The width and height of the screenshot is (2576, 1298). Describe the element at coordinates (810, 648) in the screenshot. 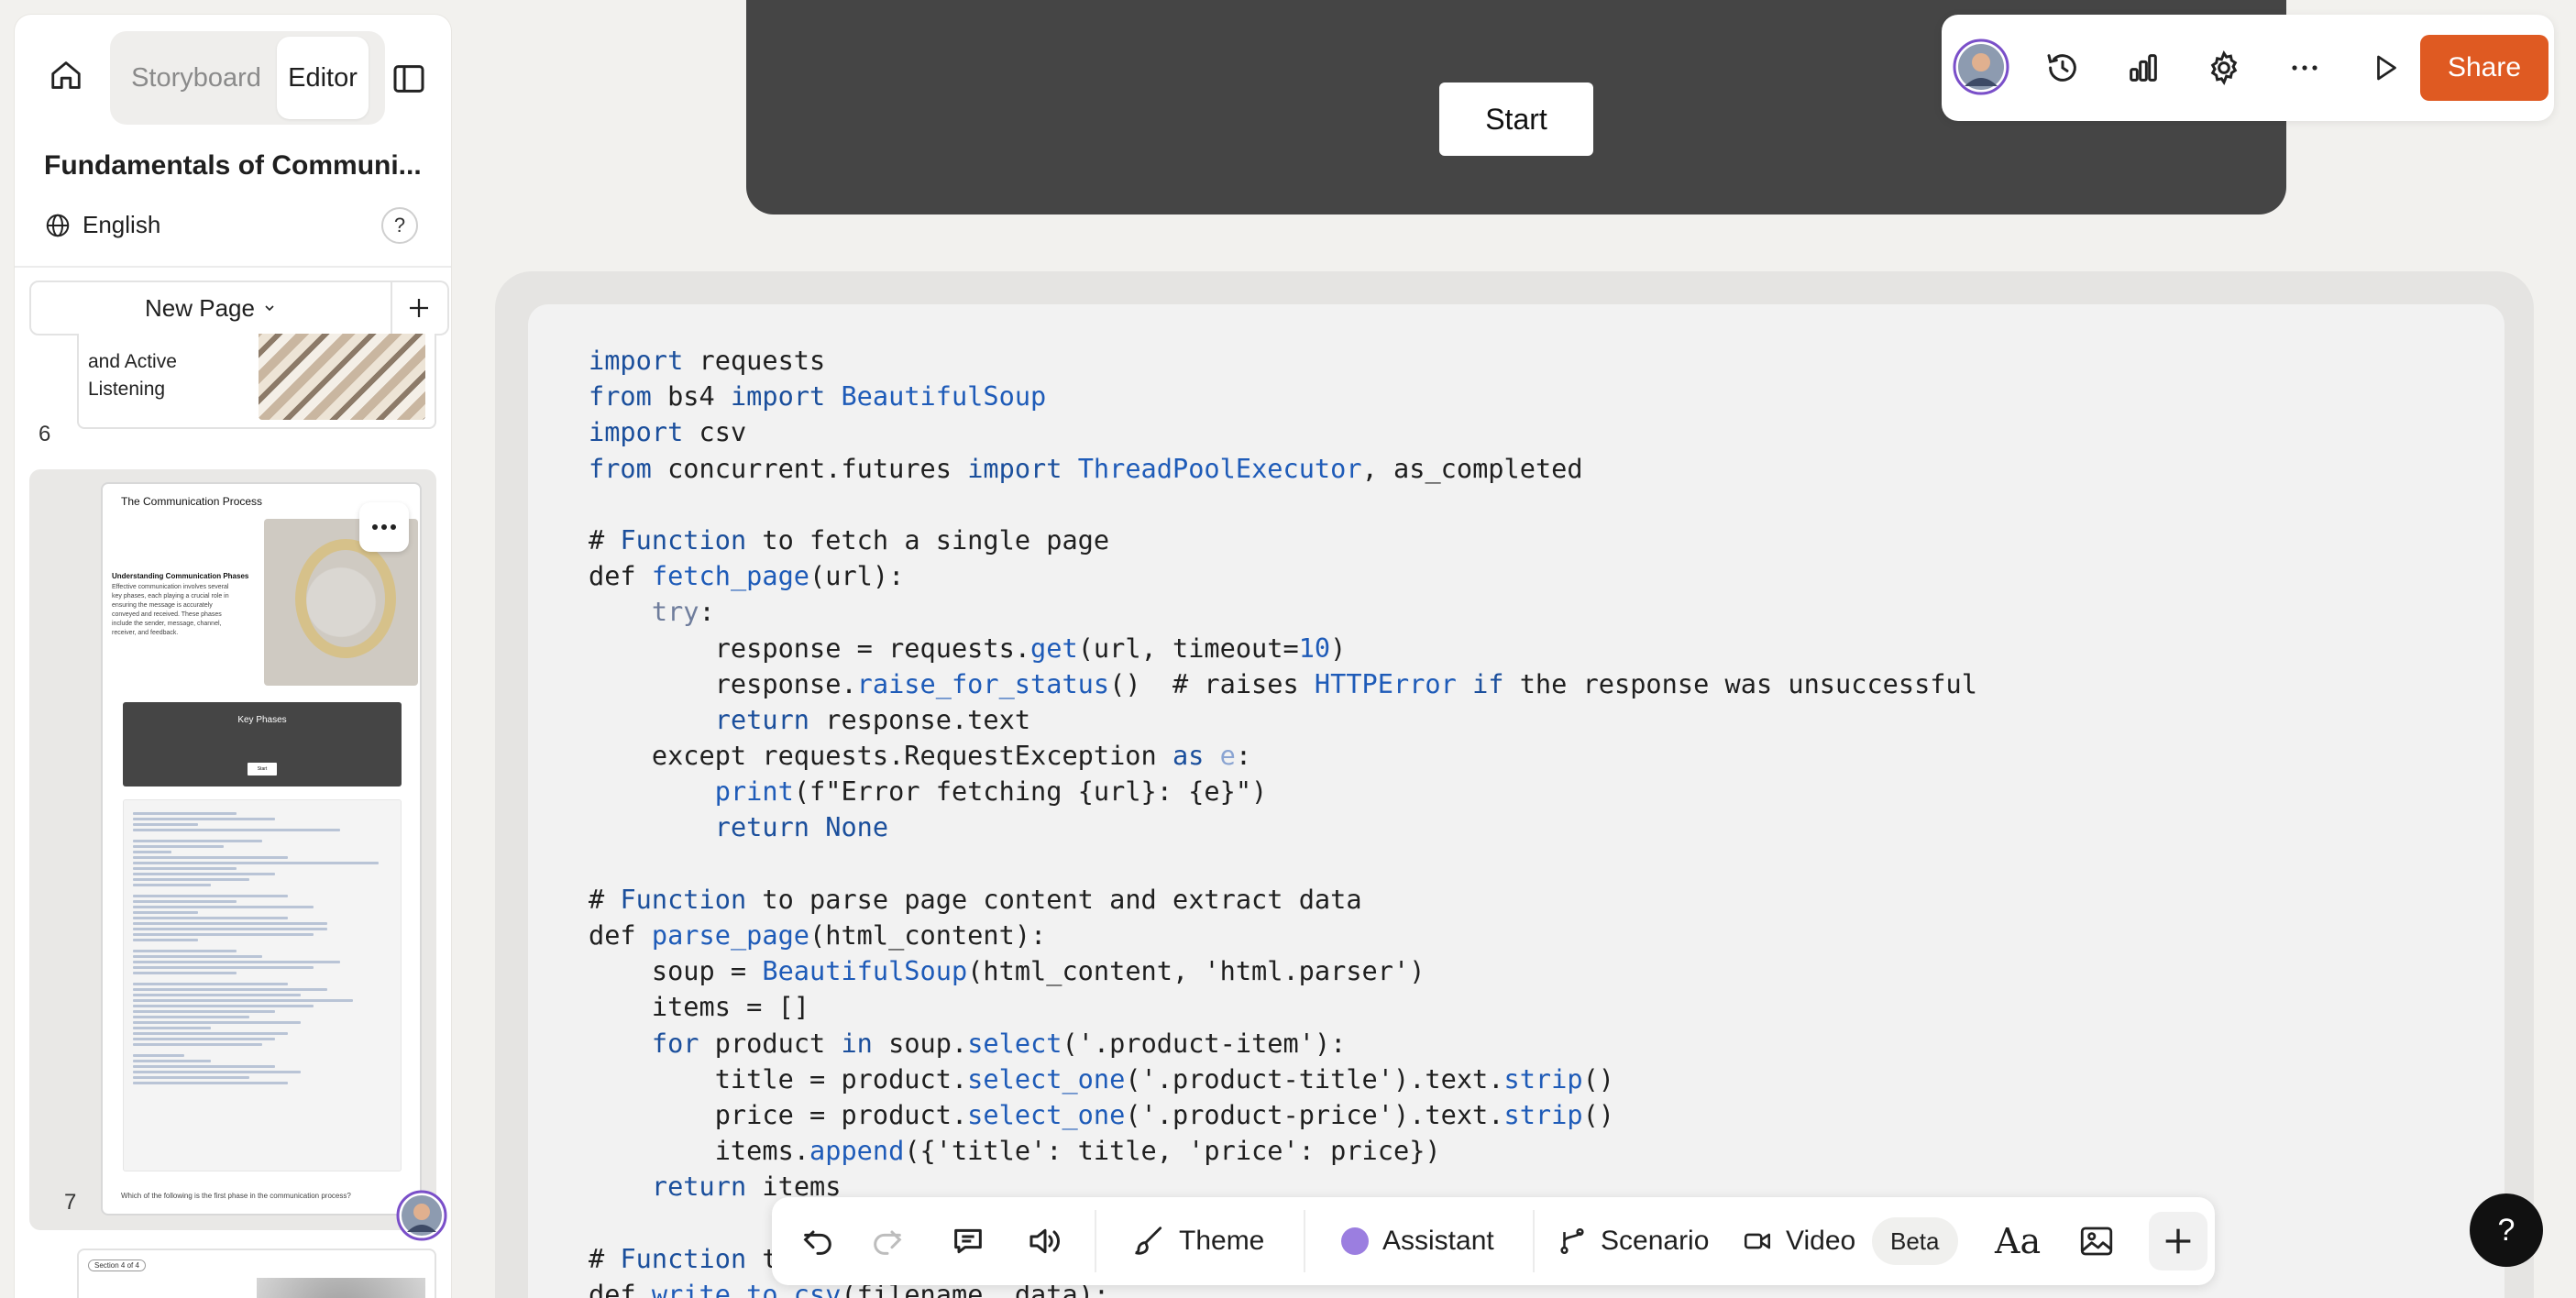

I see `code-token: response = requests.` at that location.